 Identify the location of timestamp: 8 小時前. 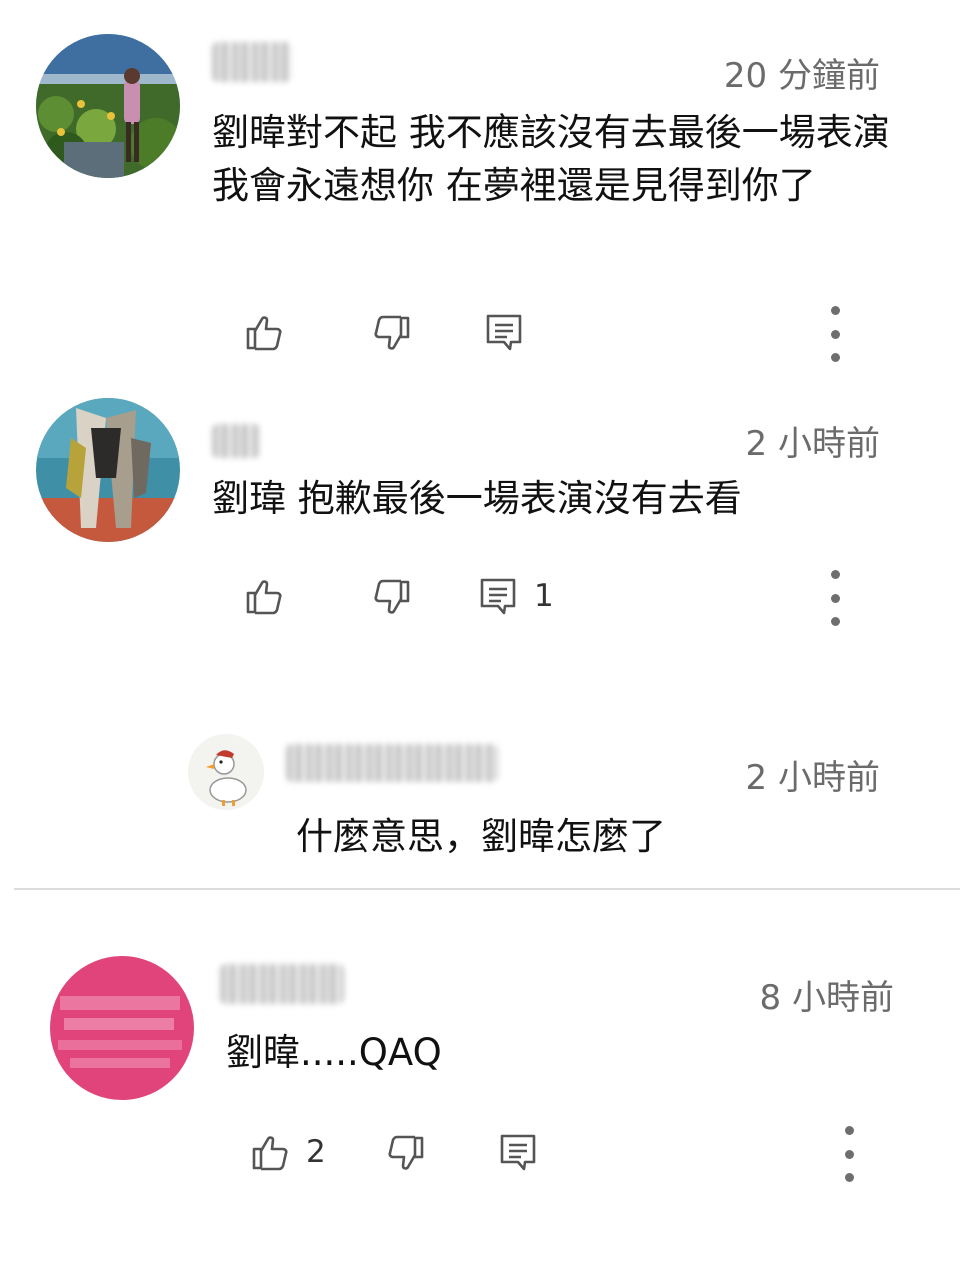
(826, 998).